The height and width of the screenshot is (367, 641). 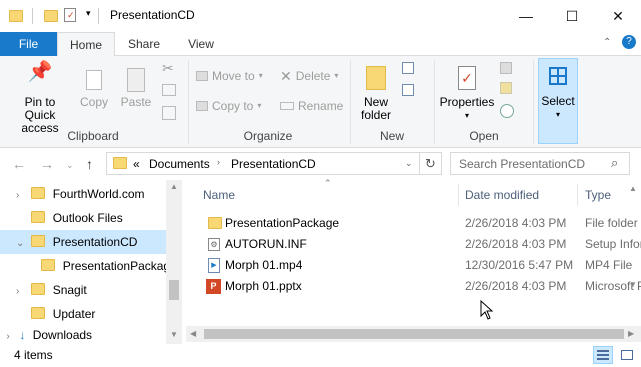 What do you see at coordinates (631, 333) in the screenshot?
I see `scroll-right-icon: ▶` at bounding box center [631, 333].